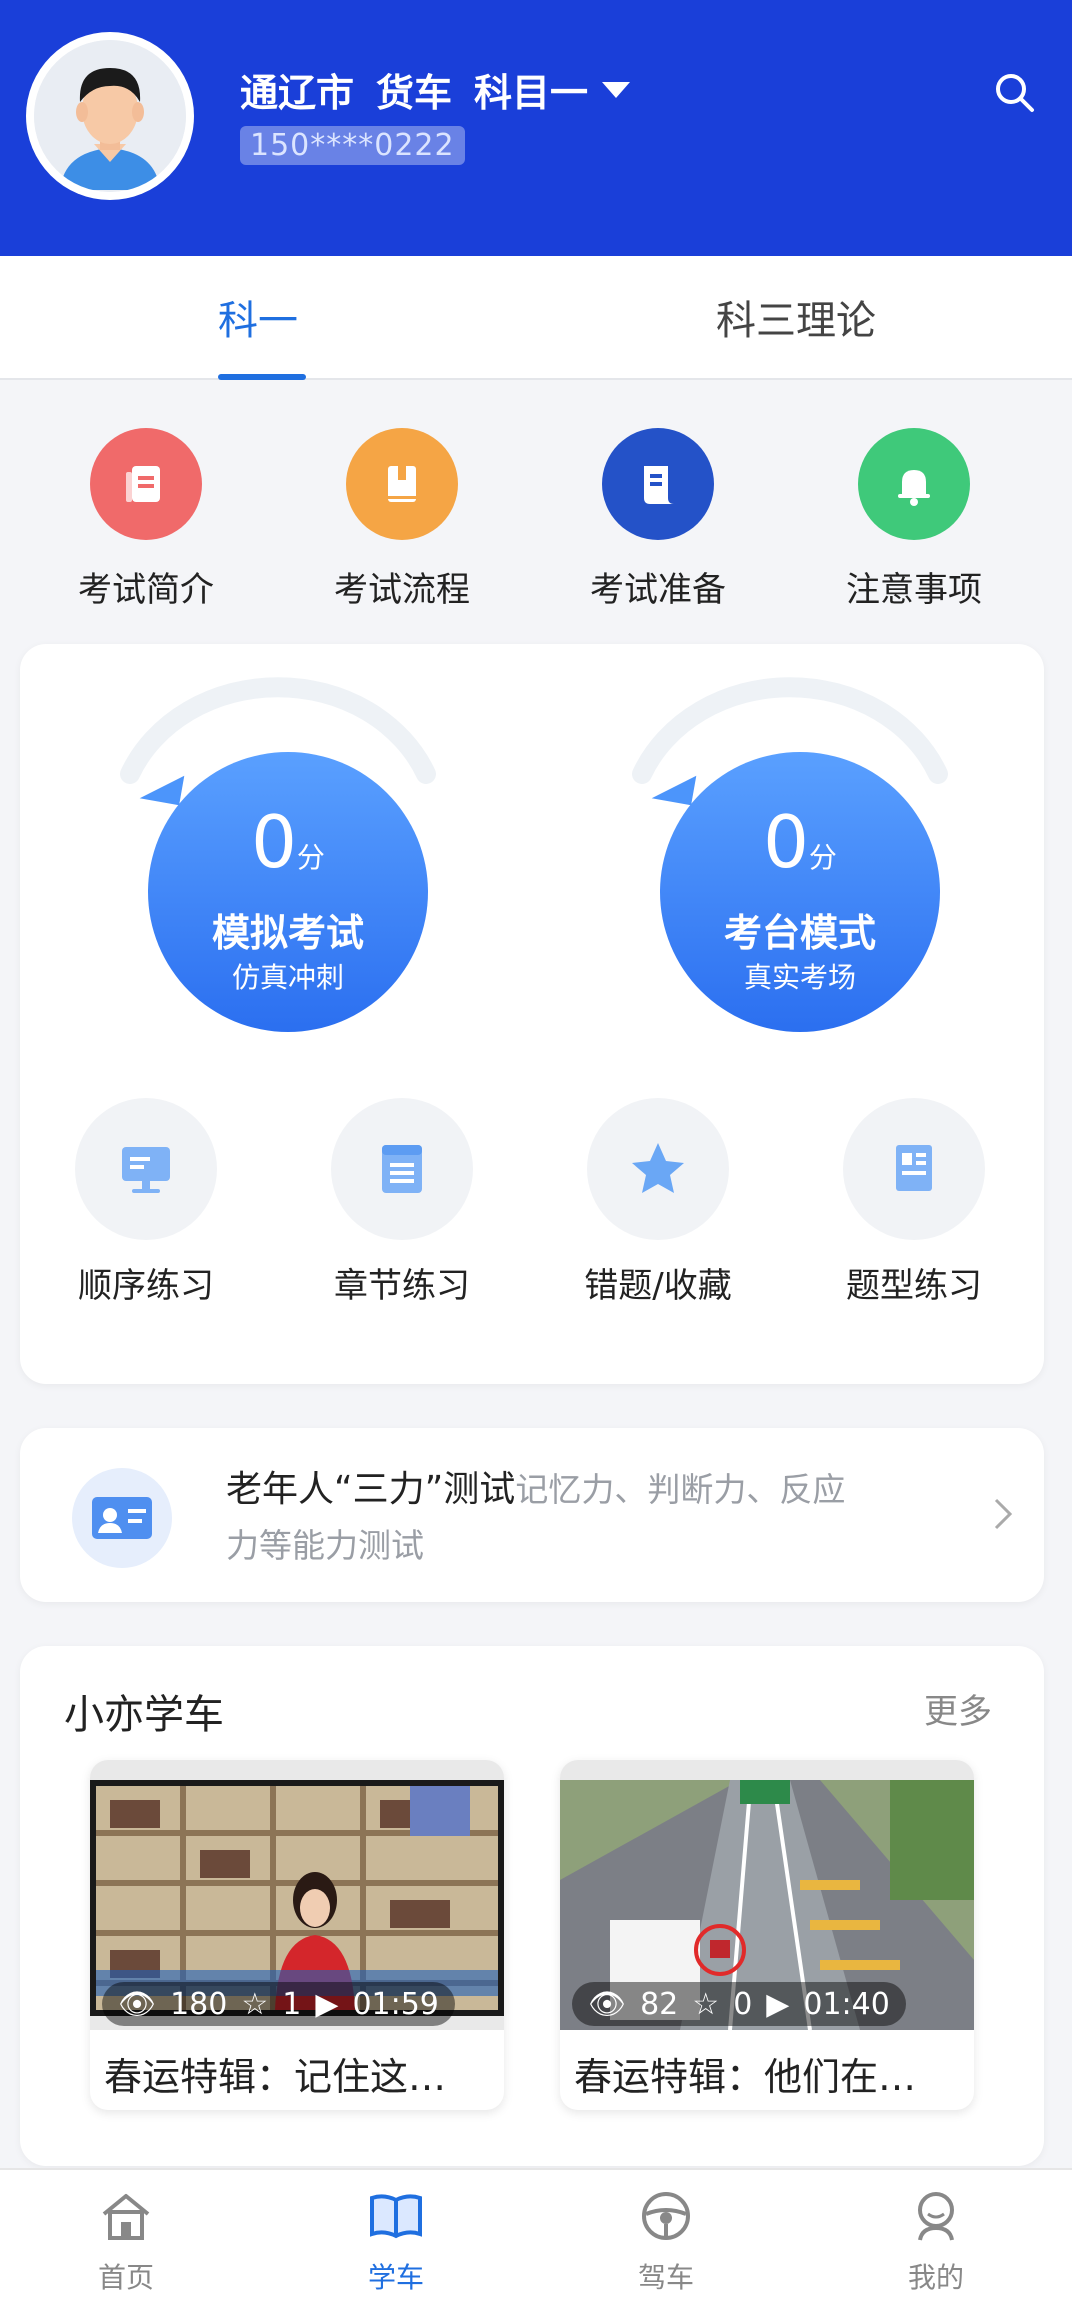 The width and height of the screenshot is (1072, 2303). I want to click on video-stats: 👁 82 ☆ 0 ▶ 01:40, so click(739, 2004).